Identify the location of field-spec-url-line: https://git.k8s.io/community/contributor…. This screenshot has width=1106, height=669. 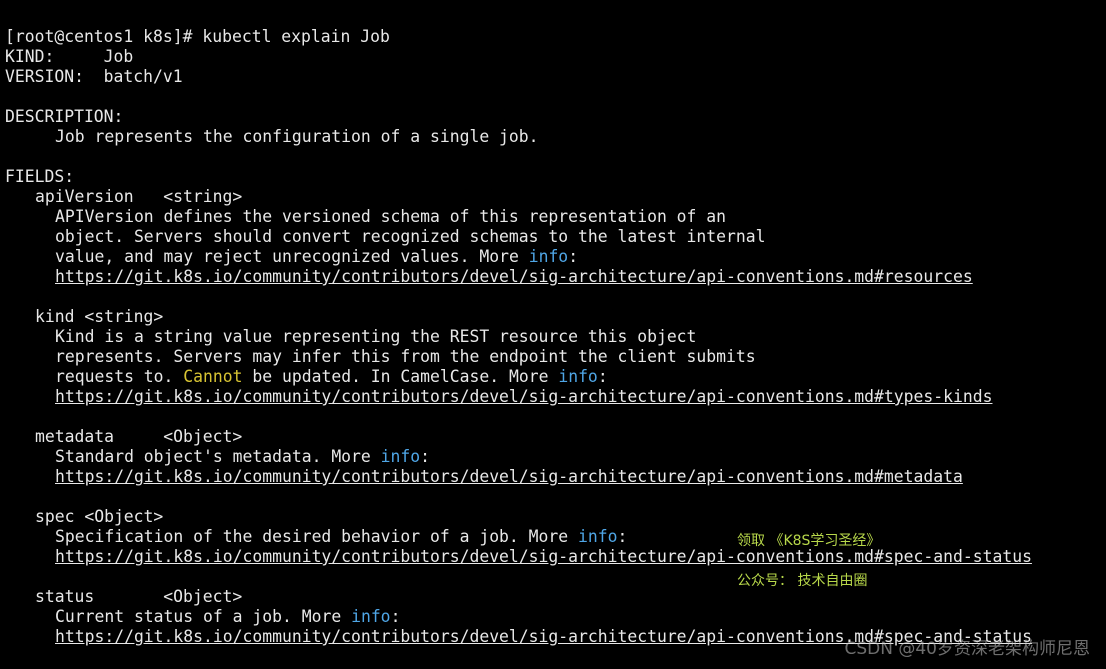
(553, 557).